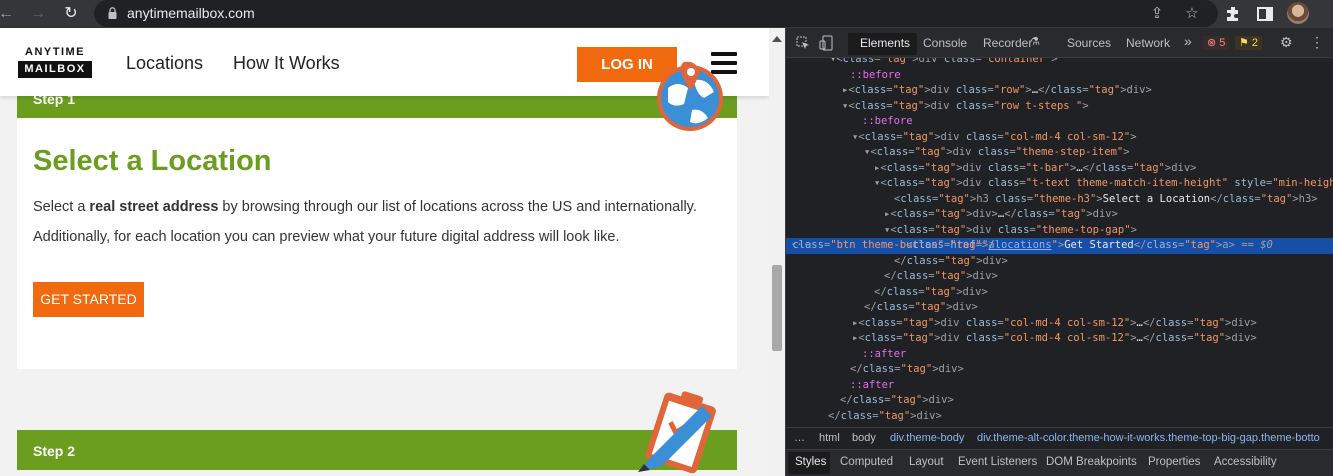 The image size is (1333, 476). What do you see at coordinates (1245, 462) in the screenshot?
I see `tab-accessibility: Accessibility` at bounding box center [1245, 462].